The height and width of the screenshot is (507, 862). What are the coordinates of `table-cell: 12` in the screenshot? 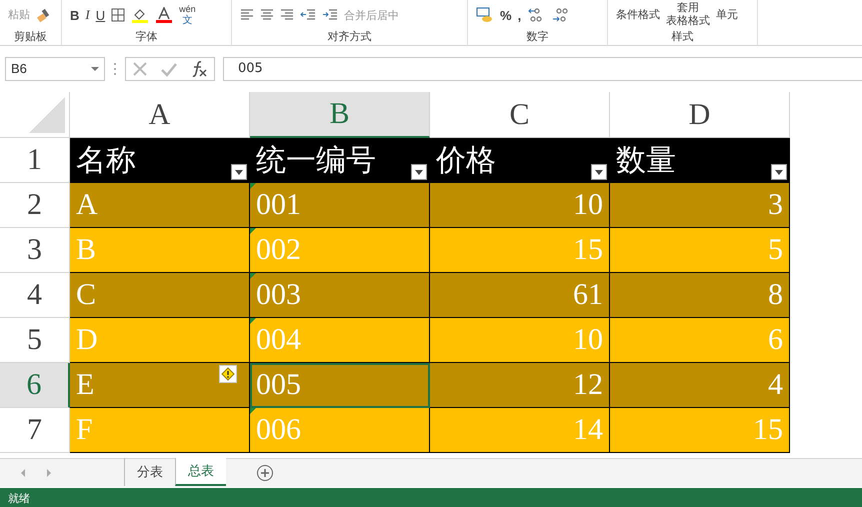 It's located at (520, 385).